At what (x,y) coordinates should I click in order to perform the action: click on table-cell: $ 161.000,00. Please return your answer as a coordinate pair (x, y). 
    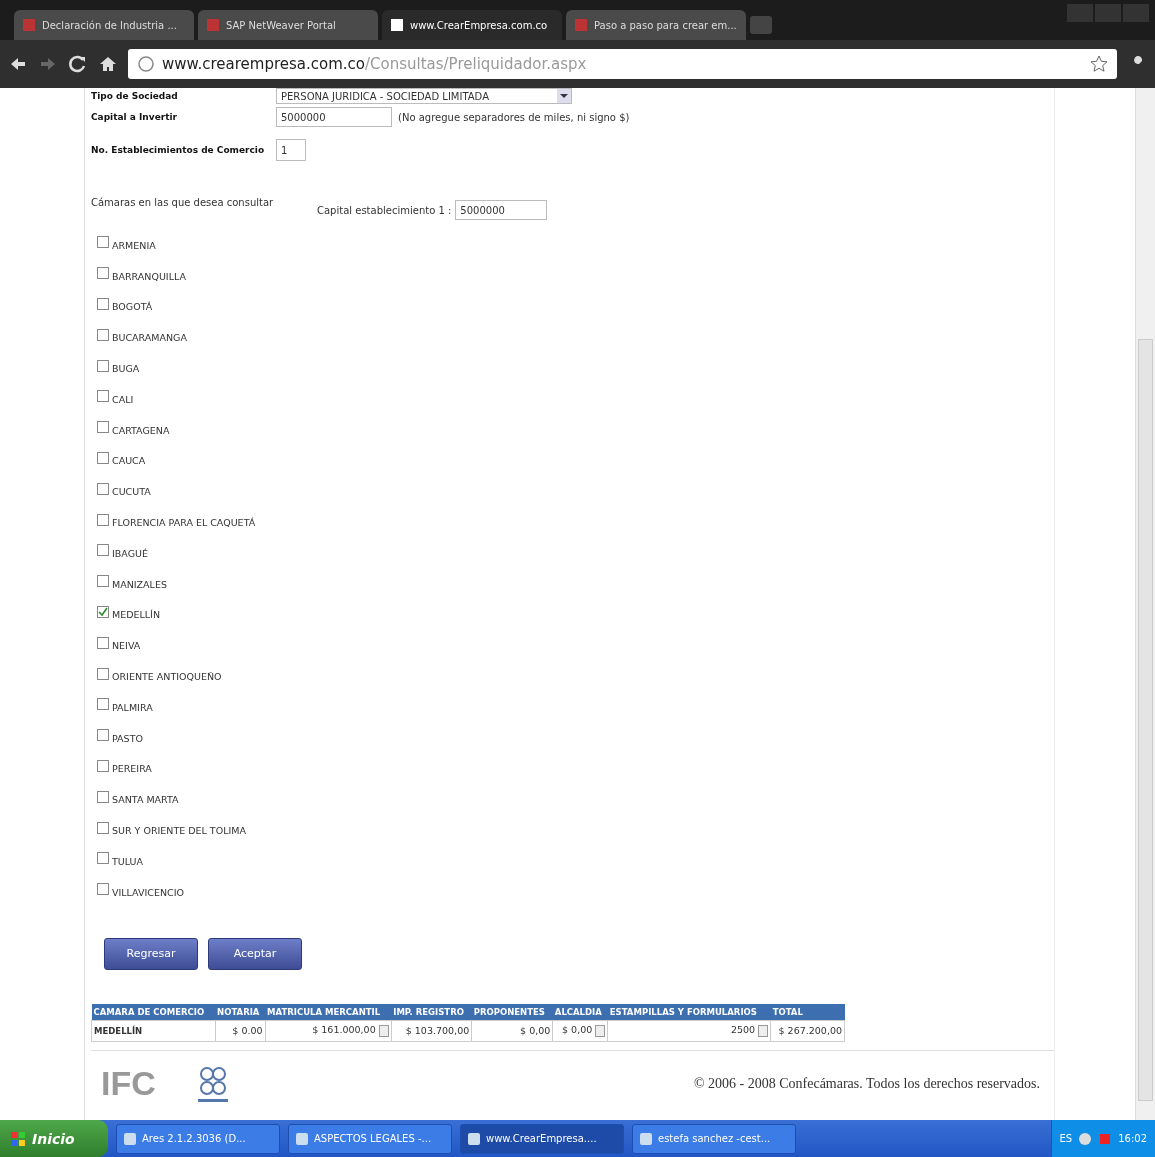
    Looking at the image, I should click on (328, 1031).